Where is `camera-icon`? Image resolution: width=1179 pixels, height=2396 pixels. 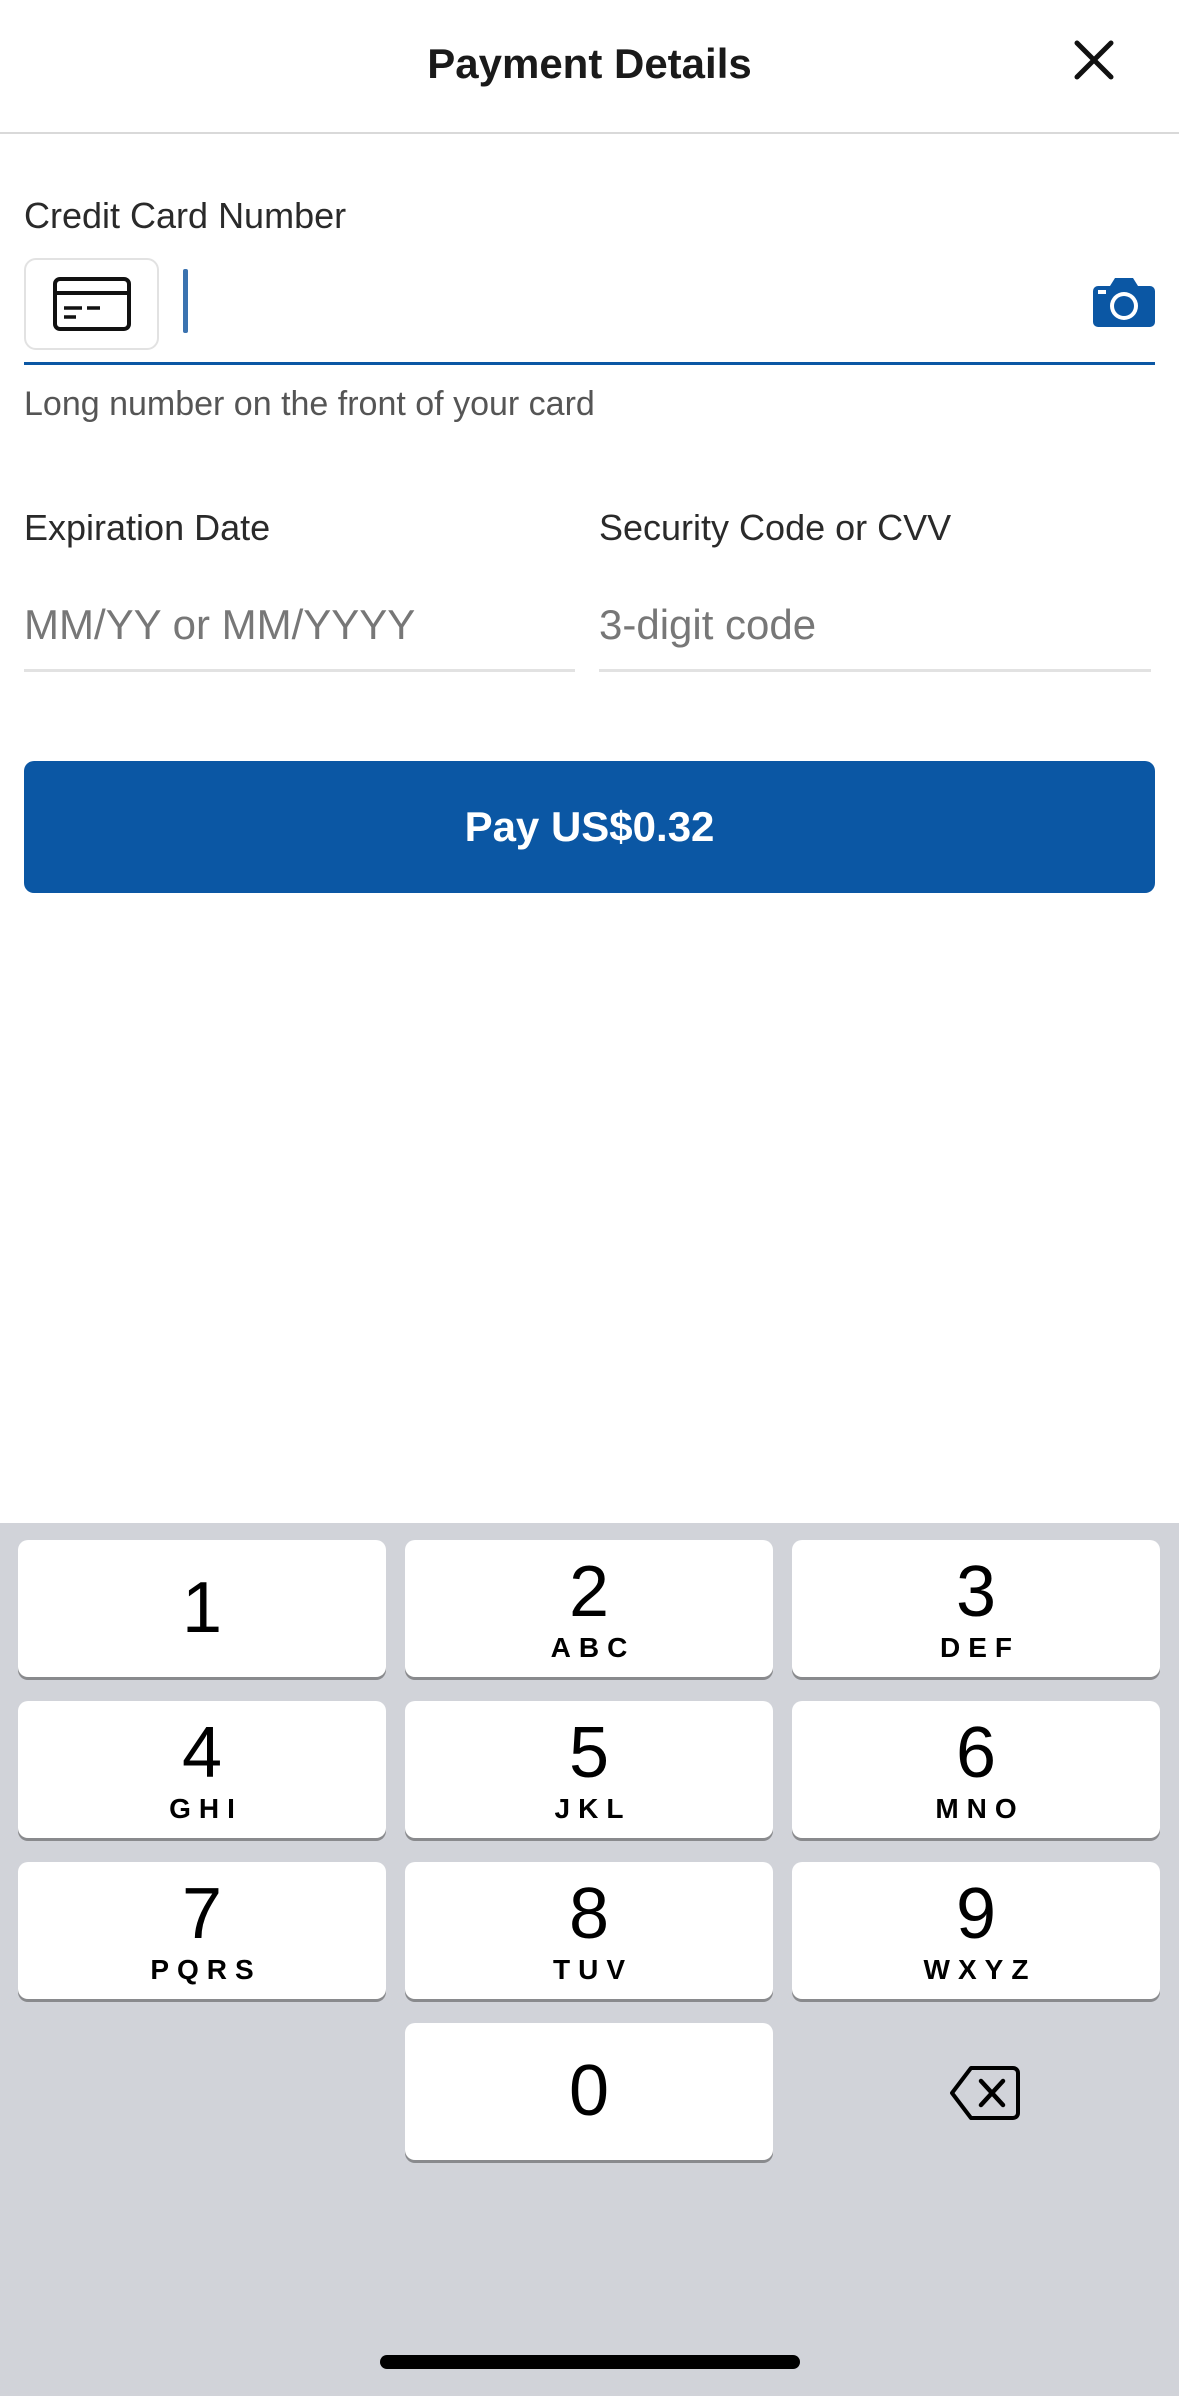 camera-icon is located at coordinates (1124, 302).